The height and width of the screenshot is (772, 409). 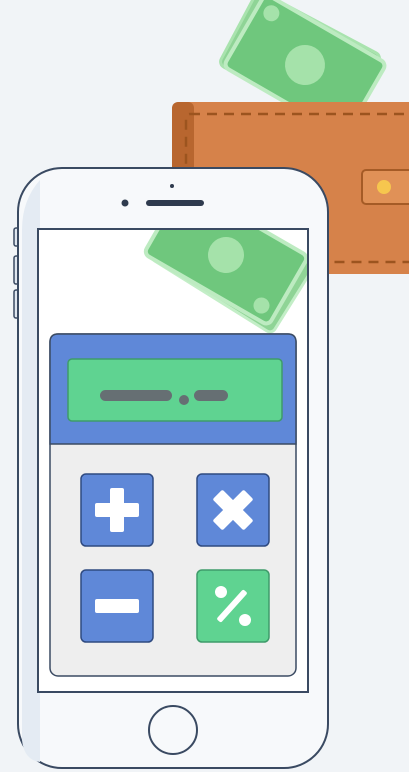 I want to click on speaker-grille, so click(x=175, y=203).